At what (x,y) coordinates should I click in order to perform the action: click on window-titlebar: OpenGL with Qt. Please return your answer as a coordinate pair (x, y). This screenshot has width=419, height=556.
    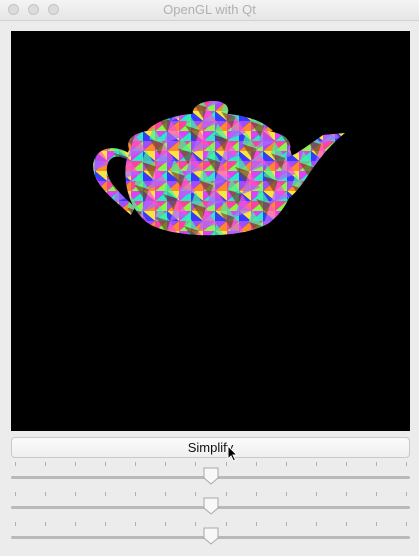
    Looking at the image, I should click on (209, 10).